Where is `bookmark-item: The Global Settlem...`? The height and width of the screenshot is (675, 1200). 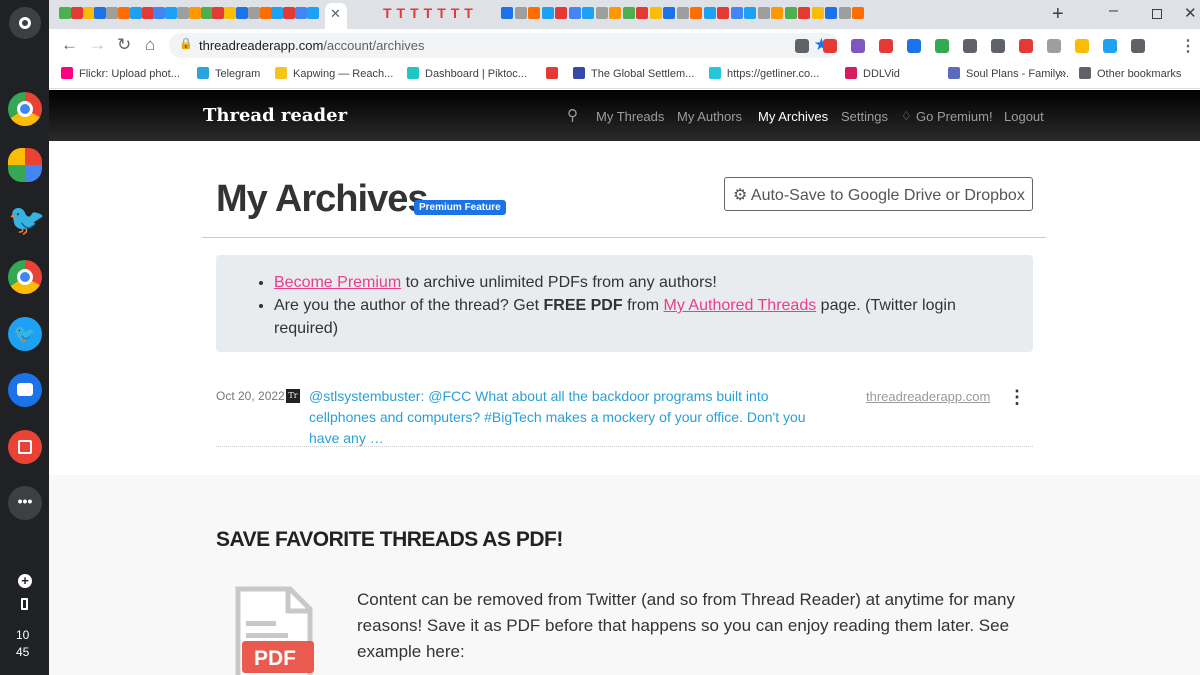 bookmark-item: The Global Settlem... is located at coordinates (633, 73).